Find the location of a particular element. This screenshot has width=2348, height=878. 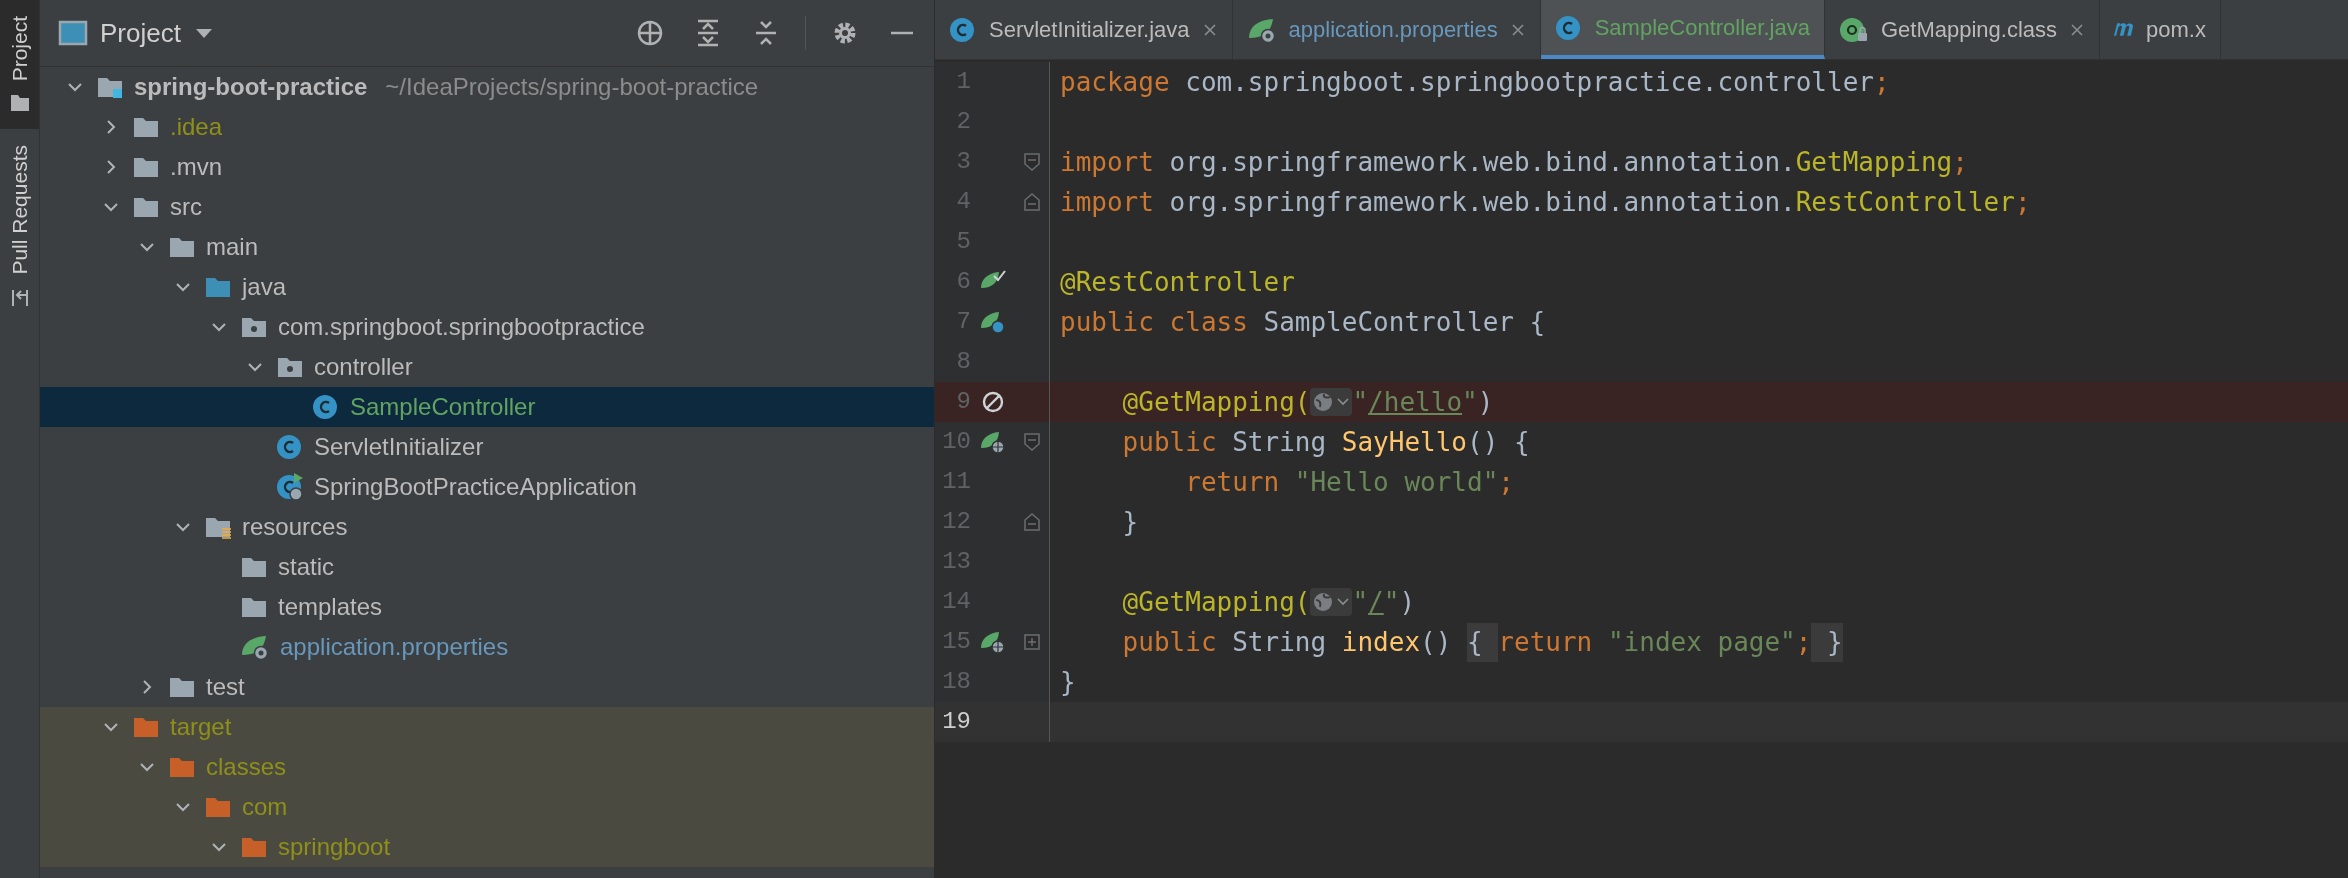

code-token: () is located at coordinates (1436, 642).